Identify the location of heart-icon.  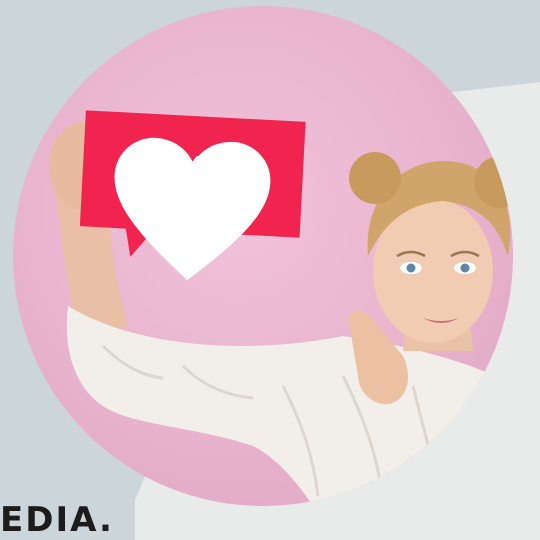
(192, 209).